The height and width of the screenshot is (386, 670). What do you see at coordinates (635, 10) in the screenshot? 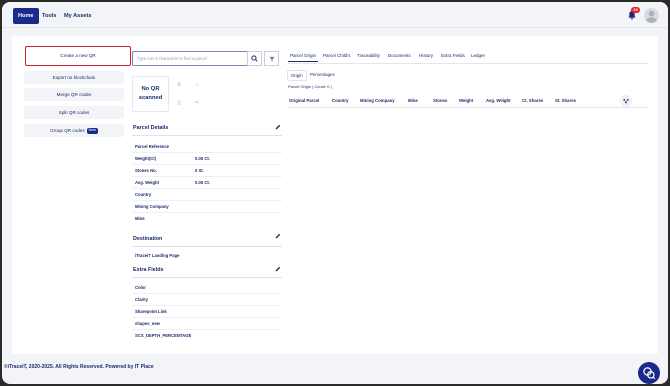
I see `notification-badge: 29` at bounding box center [635, 10].